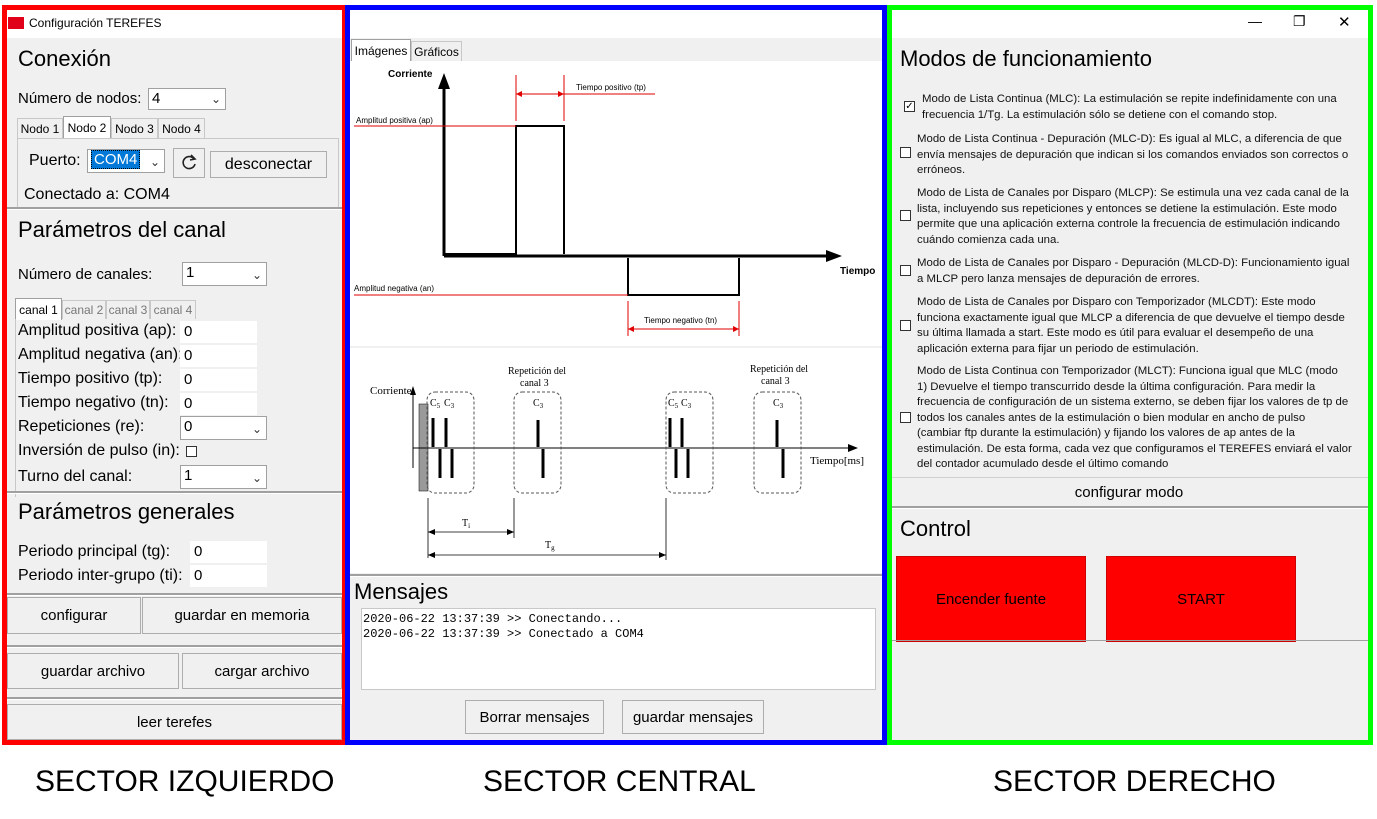  What do you see at coordinates (534, 717) in the screenshot?
I see `clear-messages-button: Borrar mensajes` at bounding box center [534, 717].